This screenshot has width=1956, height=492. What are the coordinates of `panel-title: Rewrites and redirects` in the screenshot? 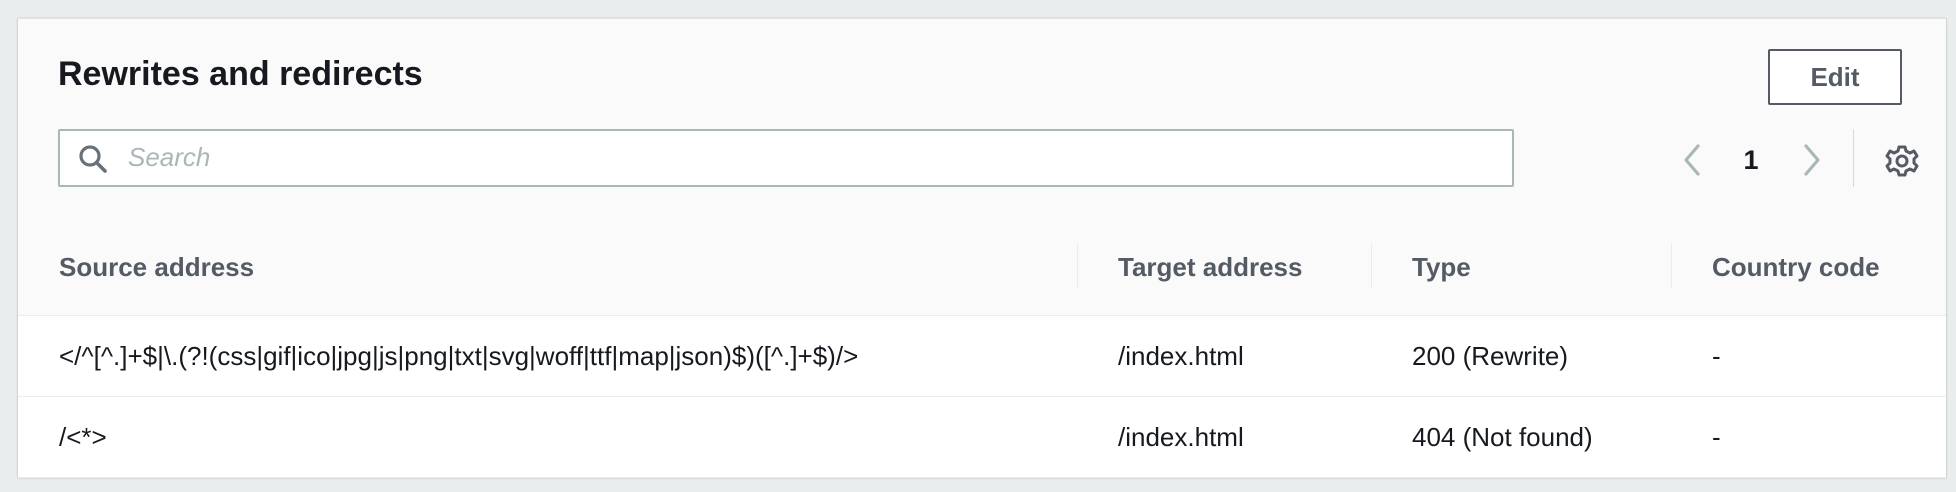 It's located at (240, 74).